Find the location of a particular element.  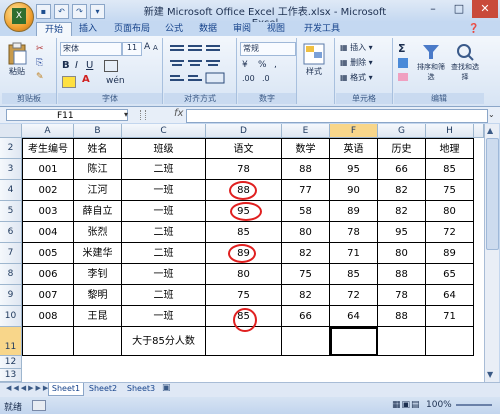

qat-dropdown-icon: ▾ is located at coordinates (97, 11).